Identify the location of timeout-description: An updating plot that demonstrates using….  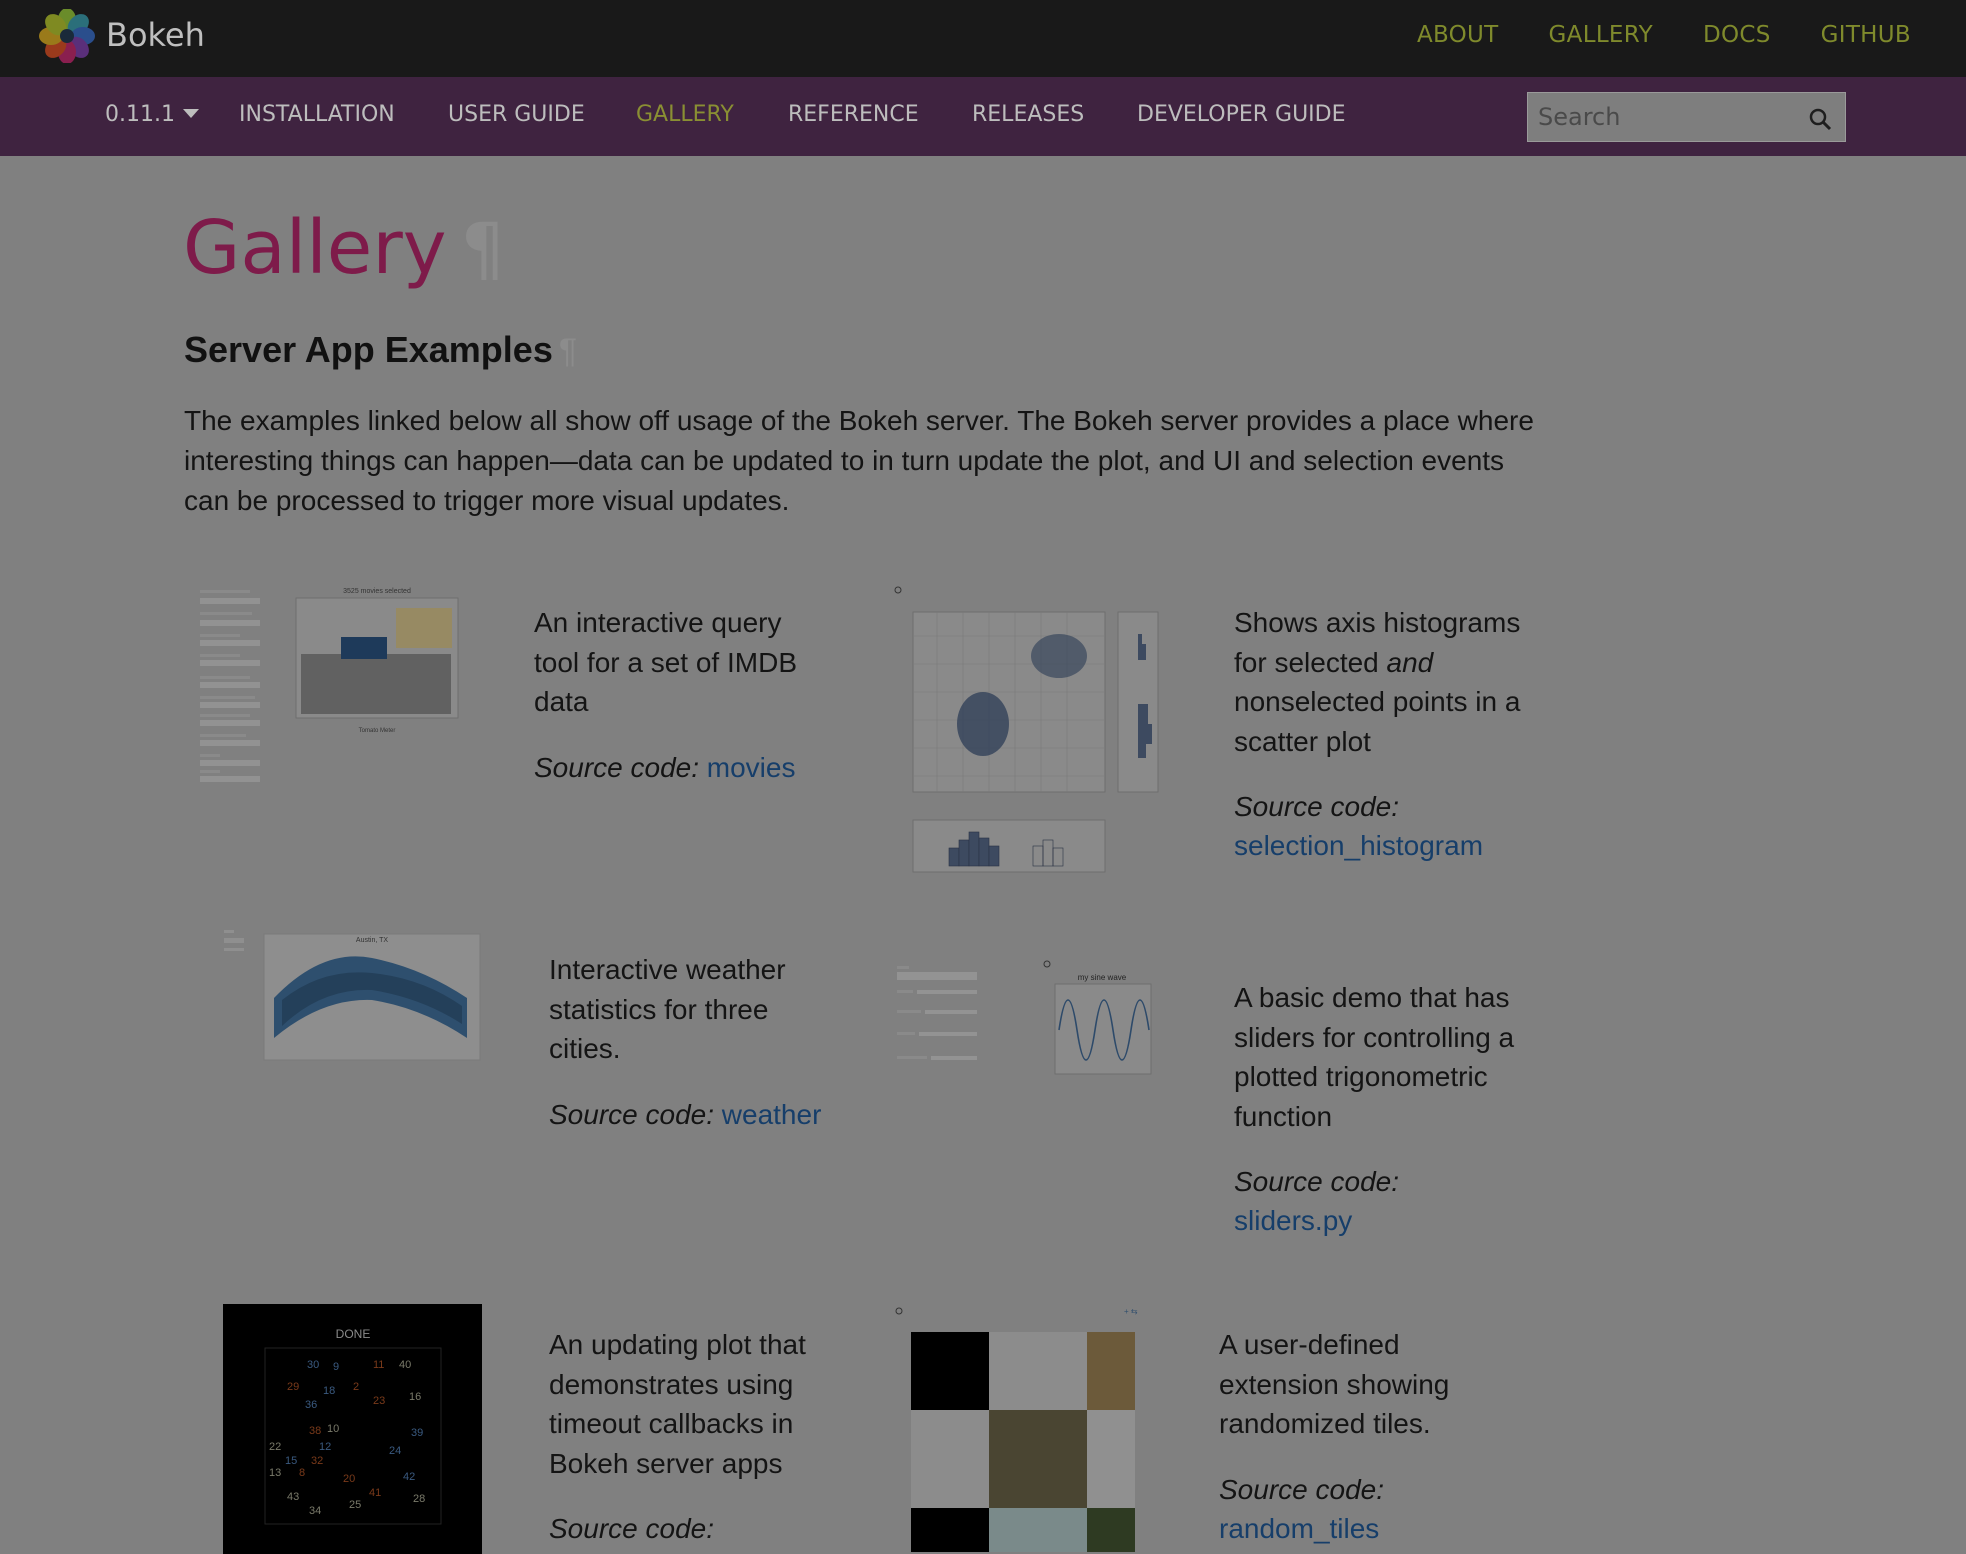
(677, 1404).